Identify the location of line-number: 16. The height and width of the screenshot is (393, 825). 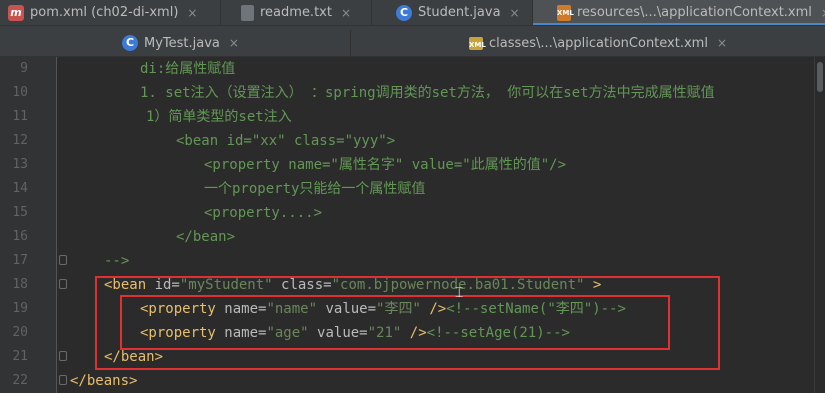
(20, 236).